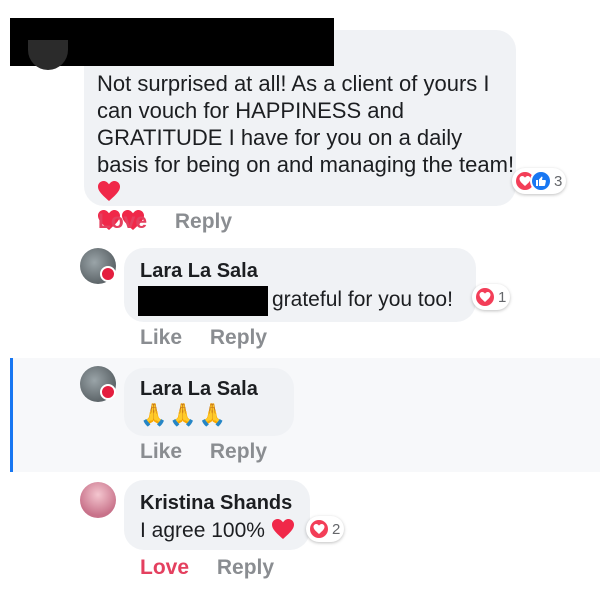 The height and width of the screenshot is (600, 600). I want to click on reaction-summary: 1, so click(491, 297).